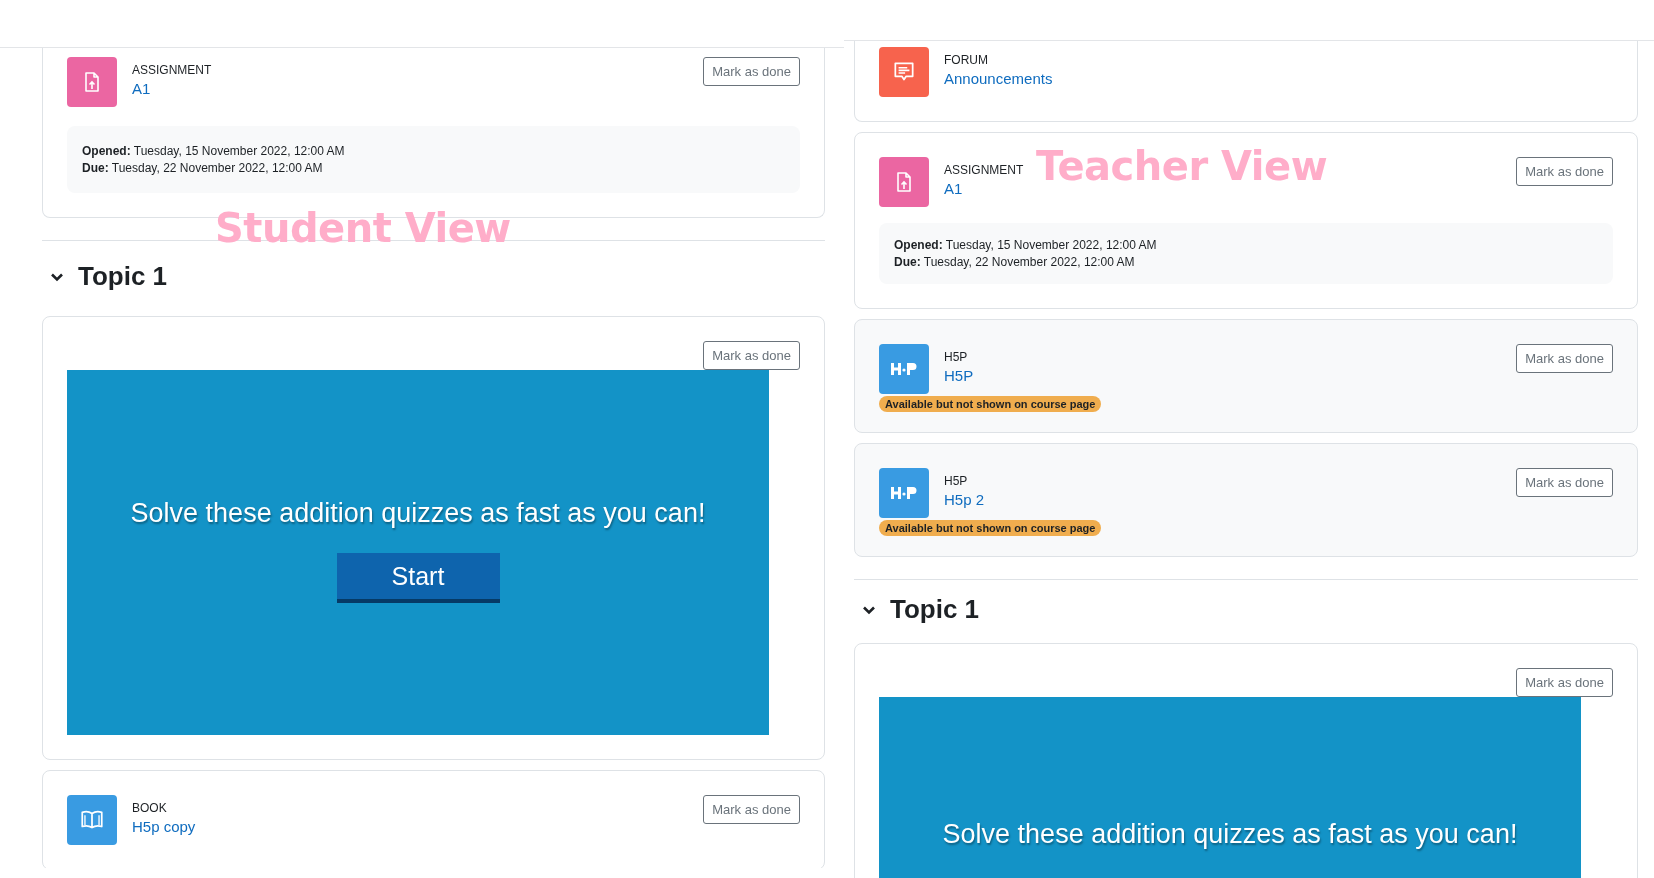  Describe the element at coordinates (363, 228) in the screenshot. I see `view-caption: Student View` at that location.